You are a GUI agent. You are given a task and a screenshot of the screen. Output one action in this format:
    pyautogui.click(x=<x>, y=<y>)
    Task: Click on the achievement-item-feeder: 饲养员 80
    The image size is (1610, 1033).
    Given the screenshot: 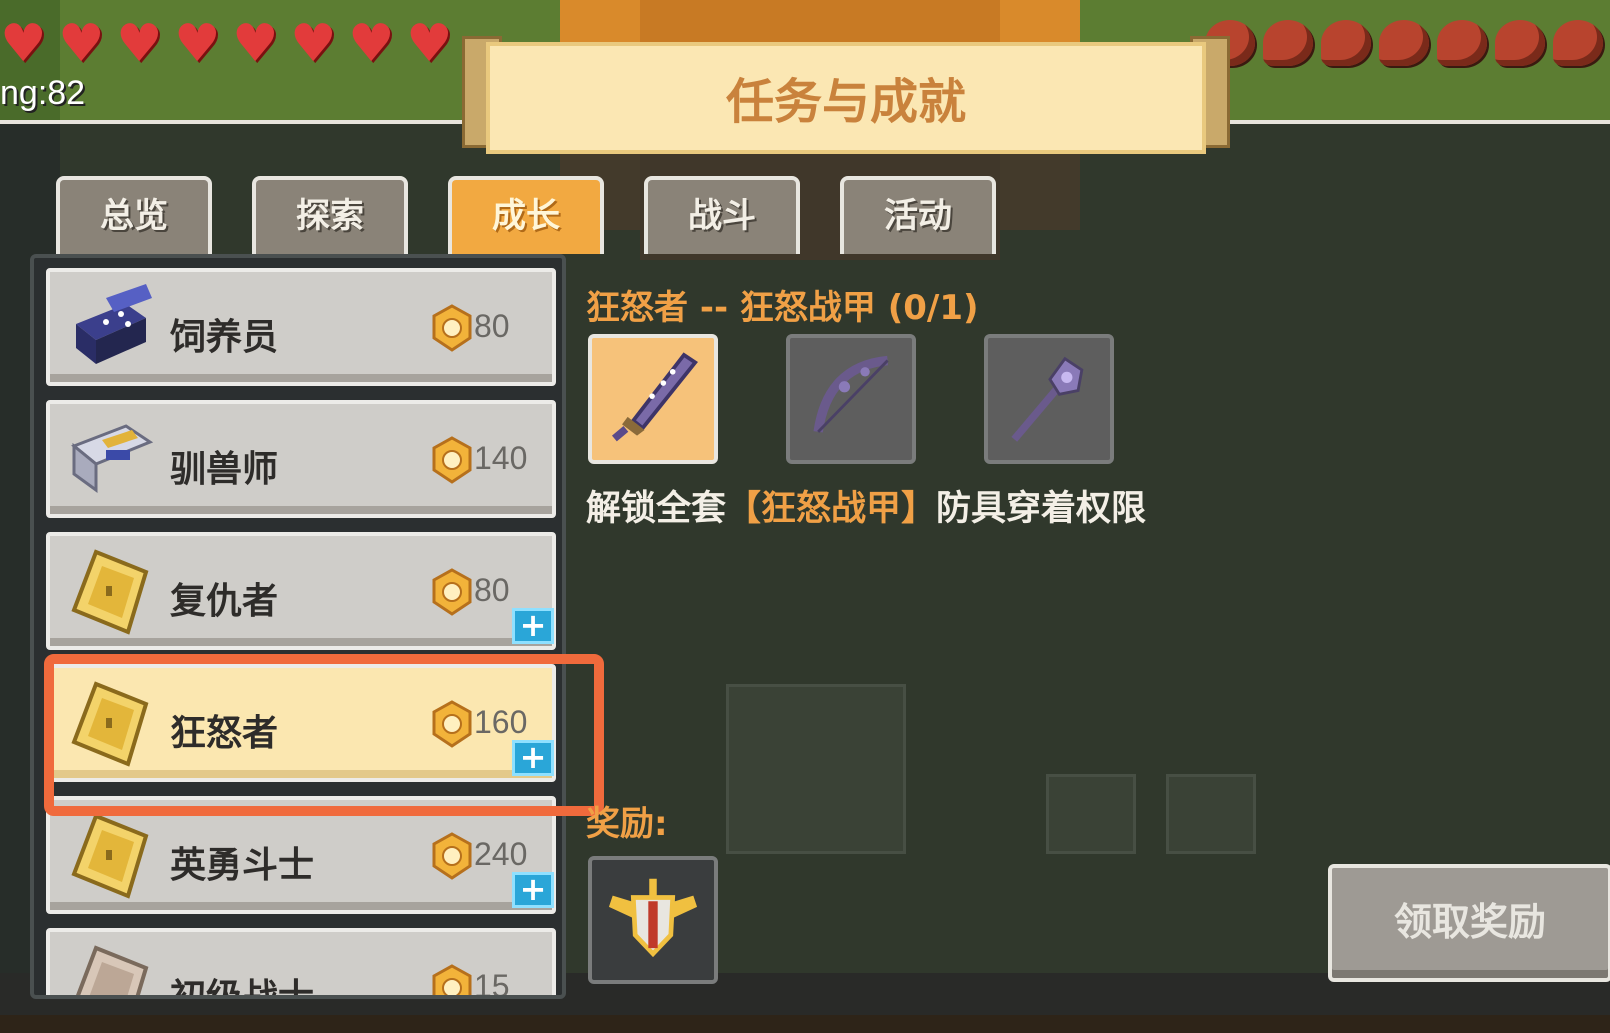 What is the action you would take?
    pyautogui.click(x=301, y=327)
    